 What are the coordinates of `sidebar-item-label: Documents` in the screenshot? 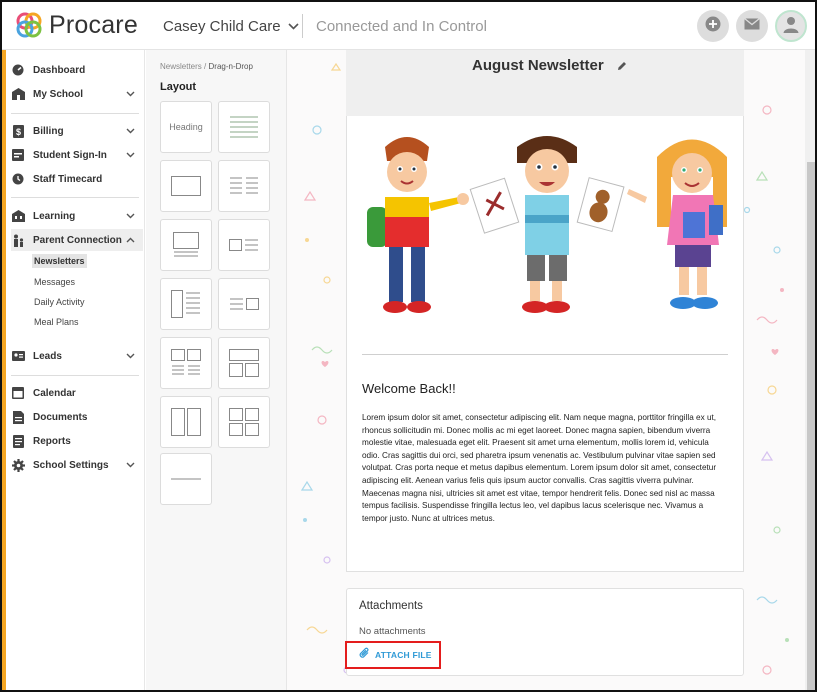 It's located at (60, 417).